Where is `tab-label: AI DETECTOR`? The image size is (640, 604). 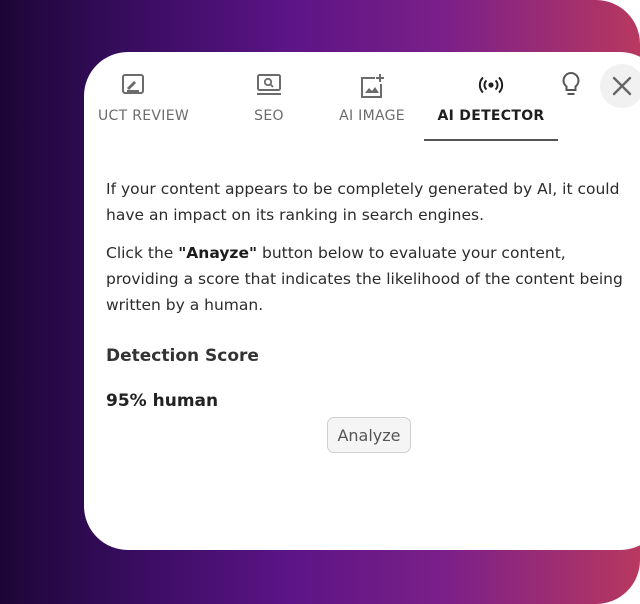
tab-label: AI DETECTOR is located at coordinates (491, 116).